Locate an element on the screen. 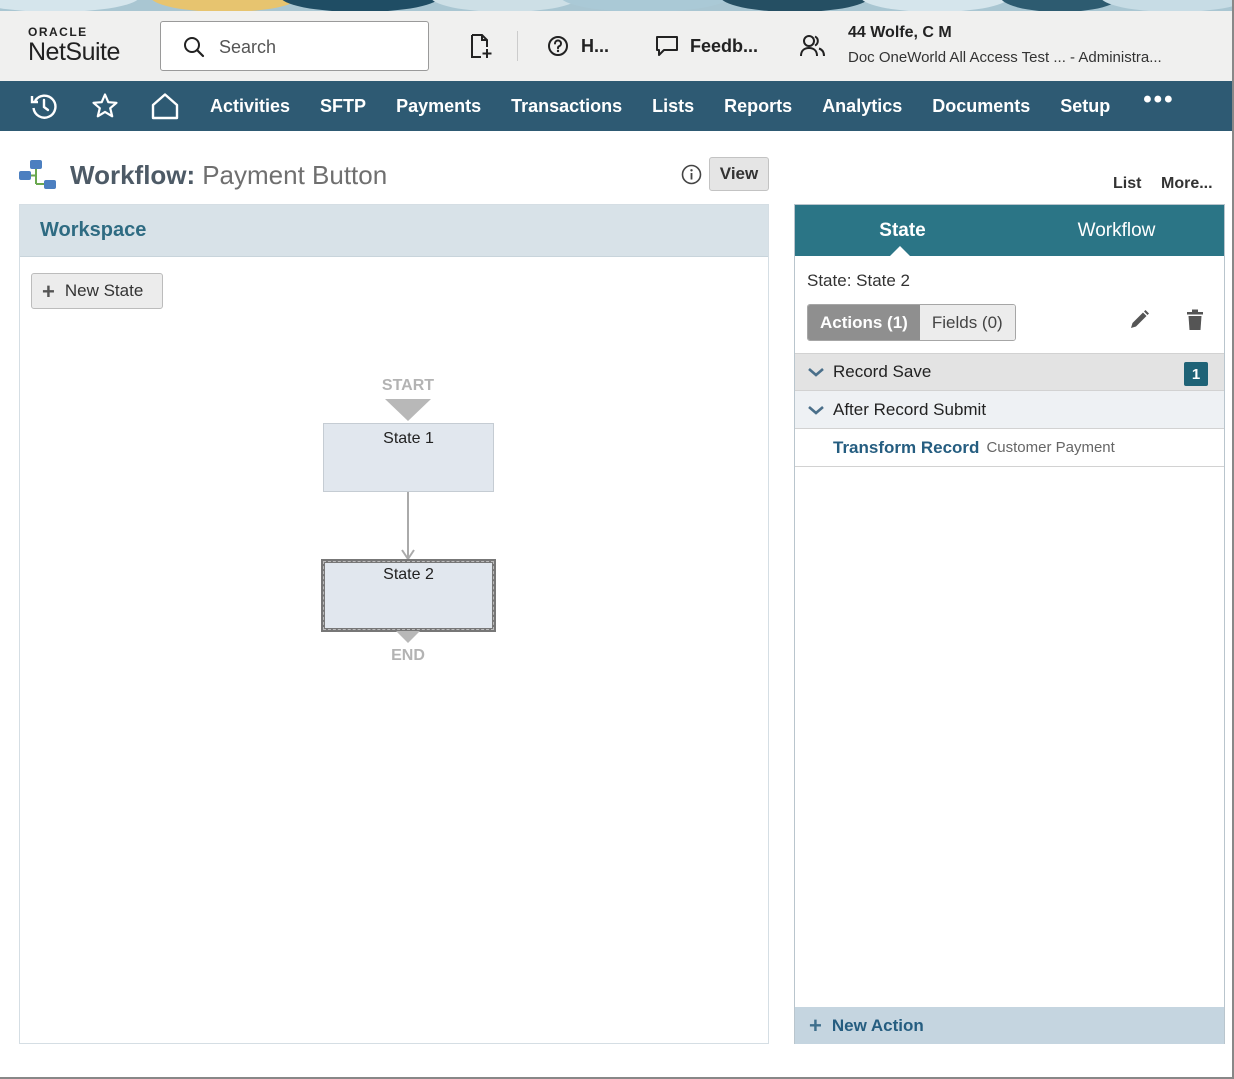 The image size is (1234, 1079). global-search is located at coordinates (294, 46).